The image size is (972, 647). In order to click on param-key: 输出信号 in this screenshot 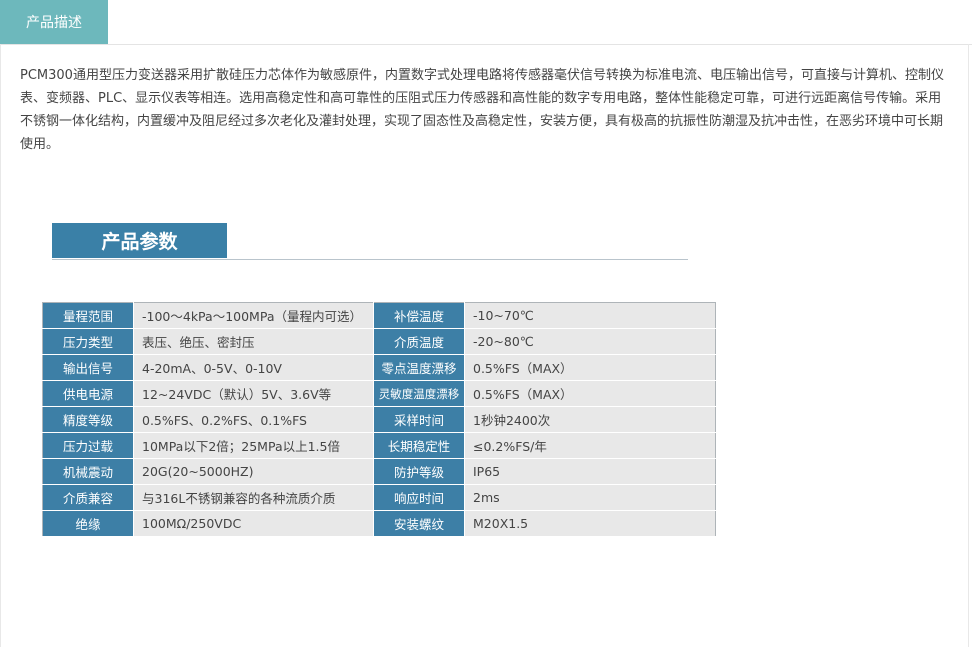, I will do `click(88, 367)`.